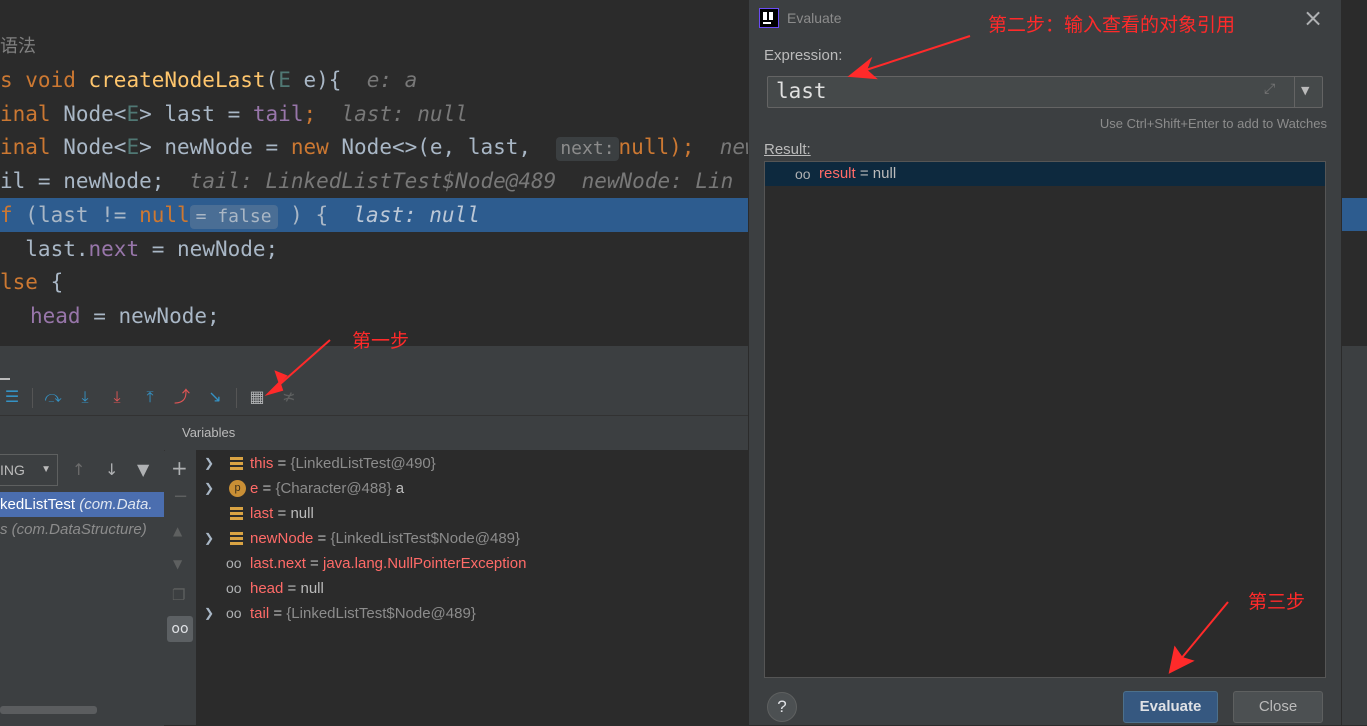  What do you see at coordinates (304, 363) in the screenshot?
I see `step1-arrow-line` at bounding box center [304, 363].